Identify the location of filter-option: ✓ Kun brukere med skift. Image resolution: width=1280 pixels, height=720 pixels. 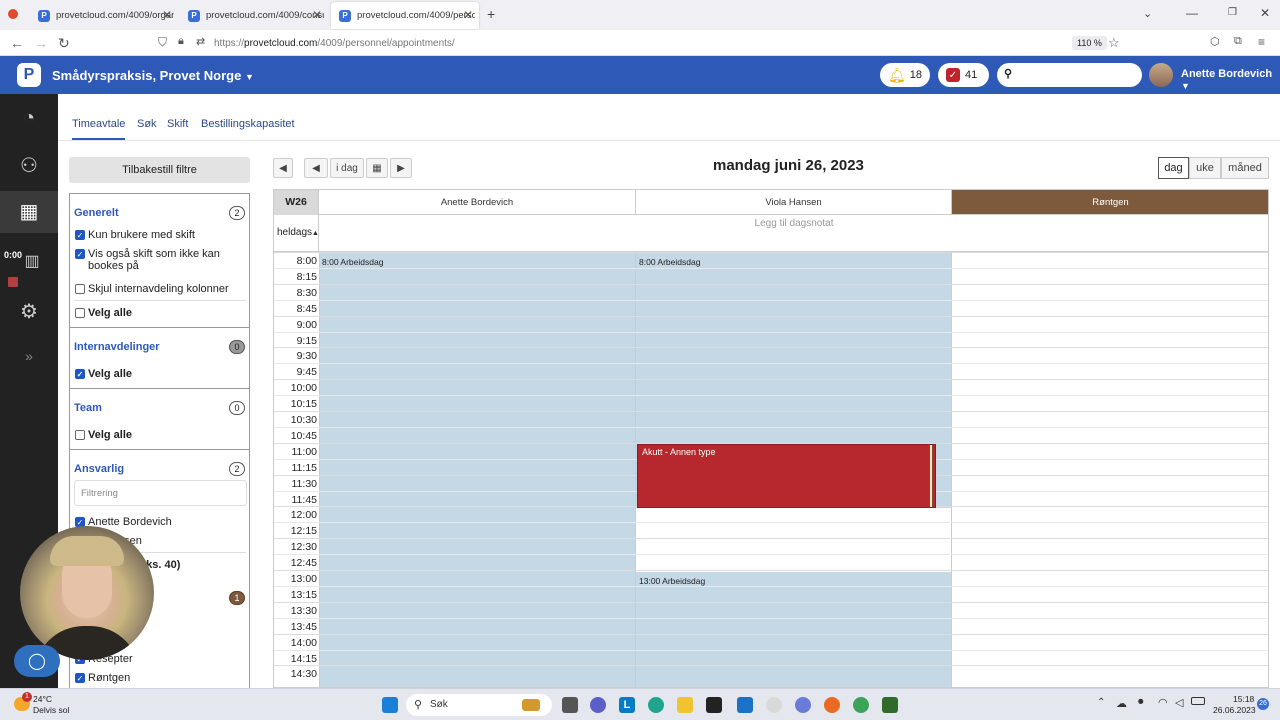
(135, 235).